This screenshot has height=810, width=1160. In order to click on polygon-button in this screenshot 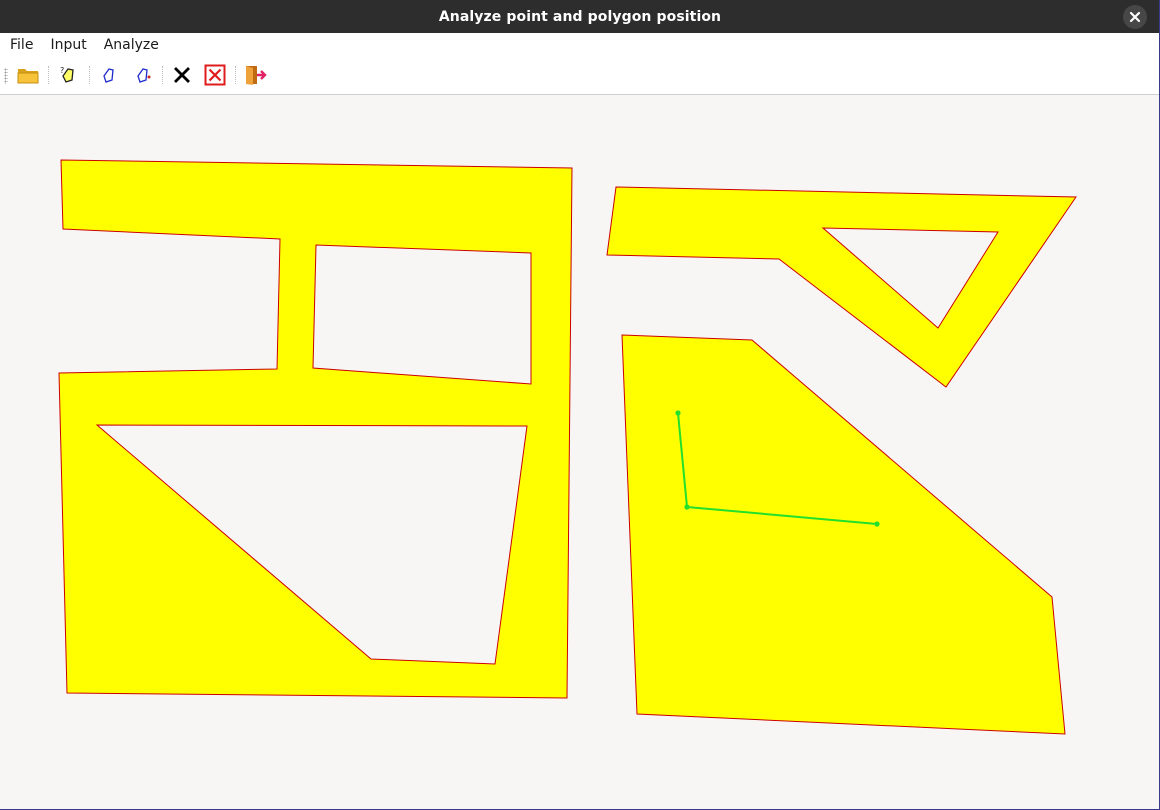, I will do `click(109, 75)`.